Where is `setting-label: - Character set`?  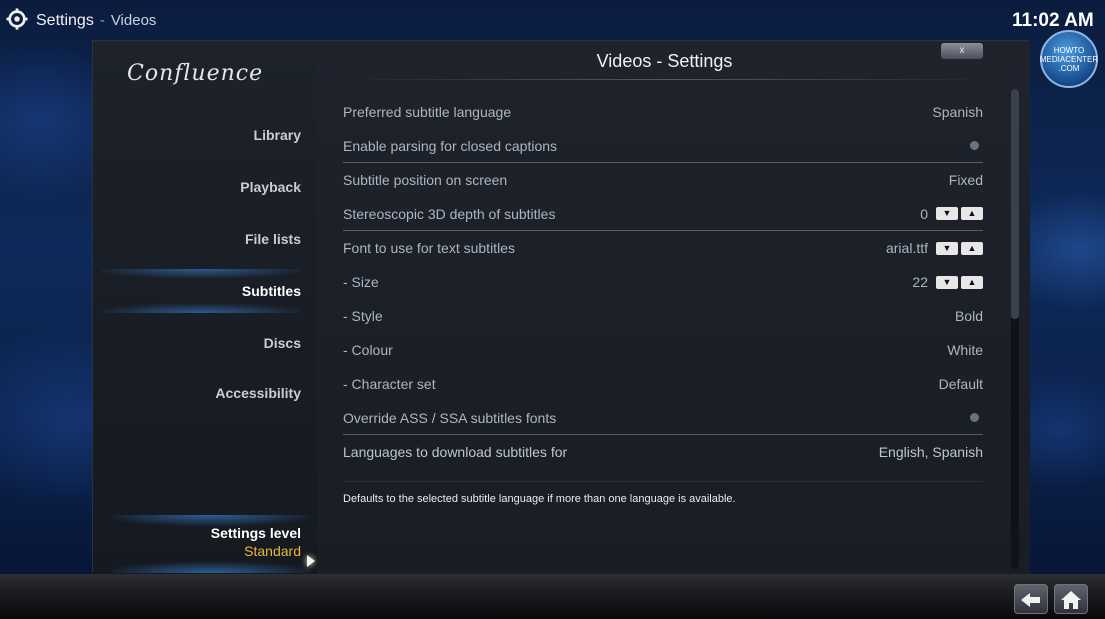
setting-label: - Character set is located at coordinates (389, 384).